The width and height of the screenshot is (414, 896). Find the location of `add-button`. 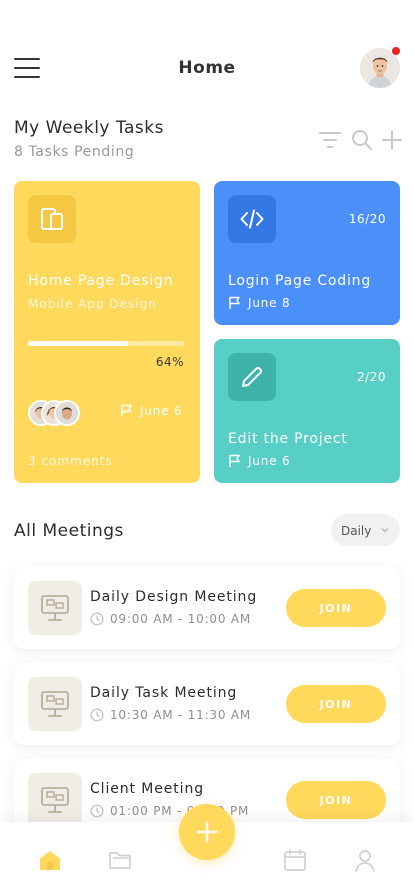

add-button is located at coordinates (207, 832).